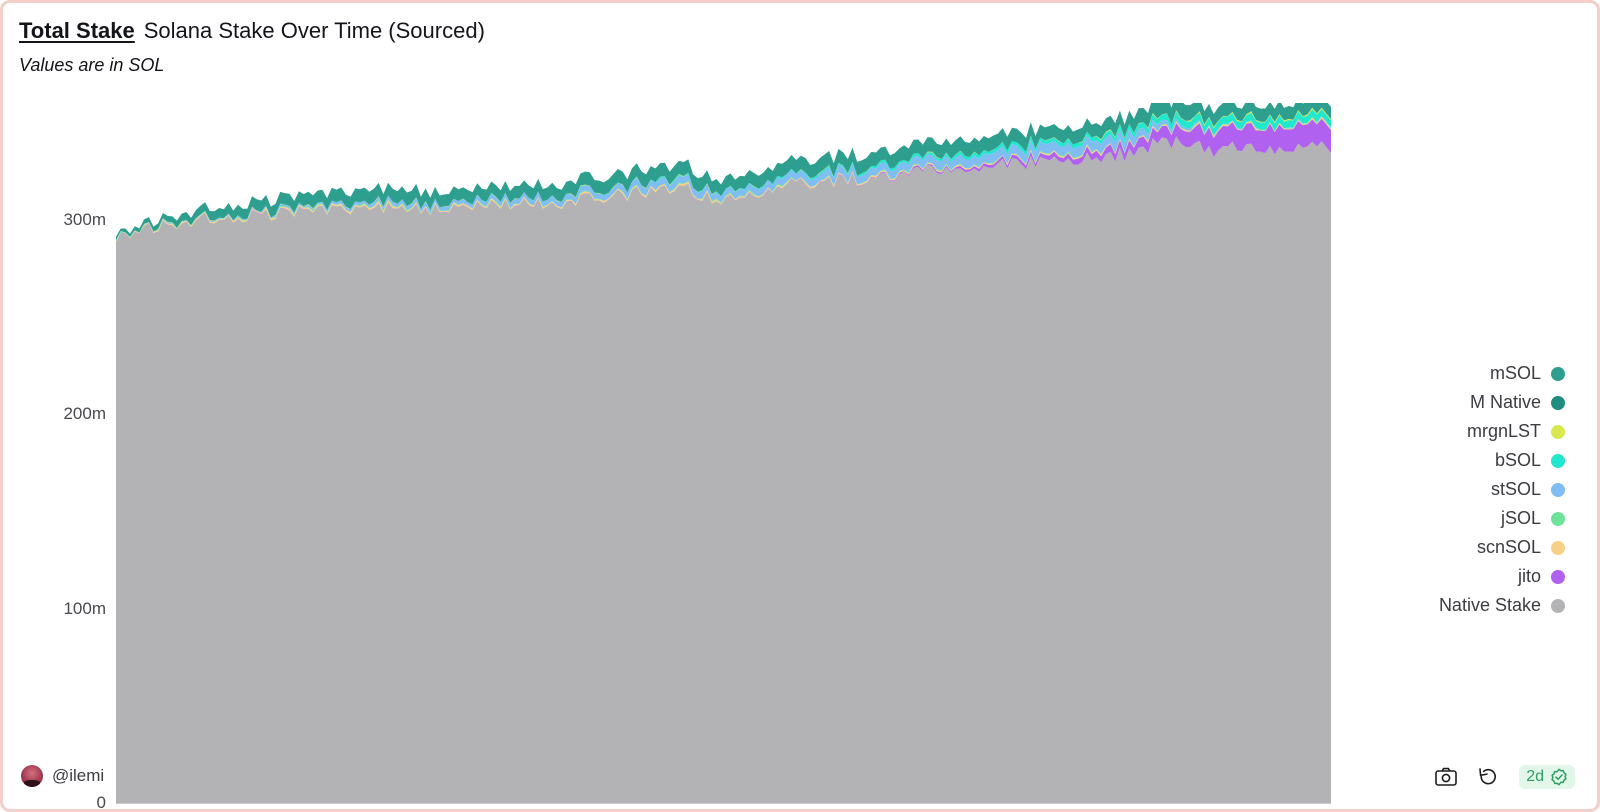 This screenshot has height=812, width=1600. Describe the element at coordinates (78, 776) in the screenshot. I see `author-handle: @ilemi` at that location.